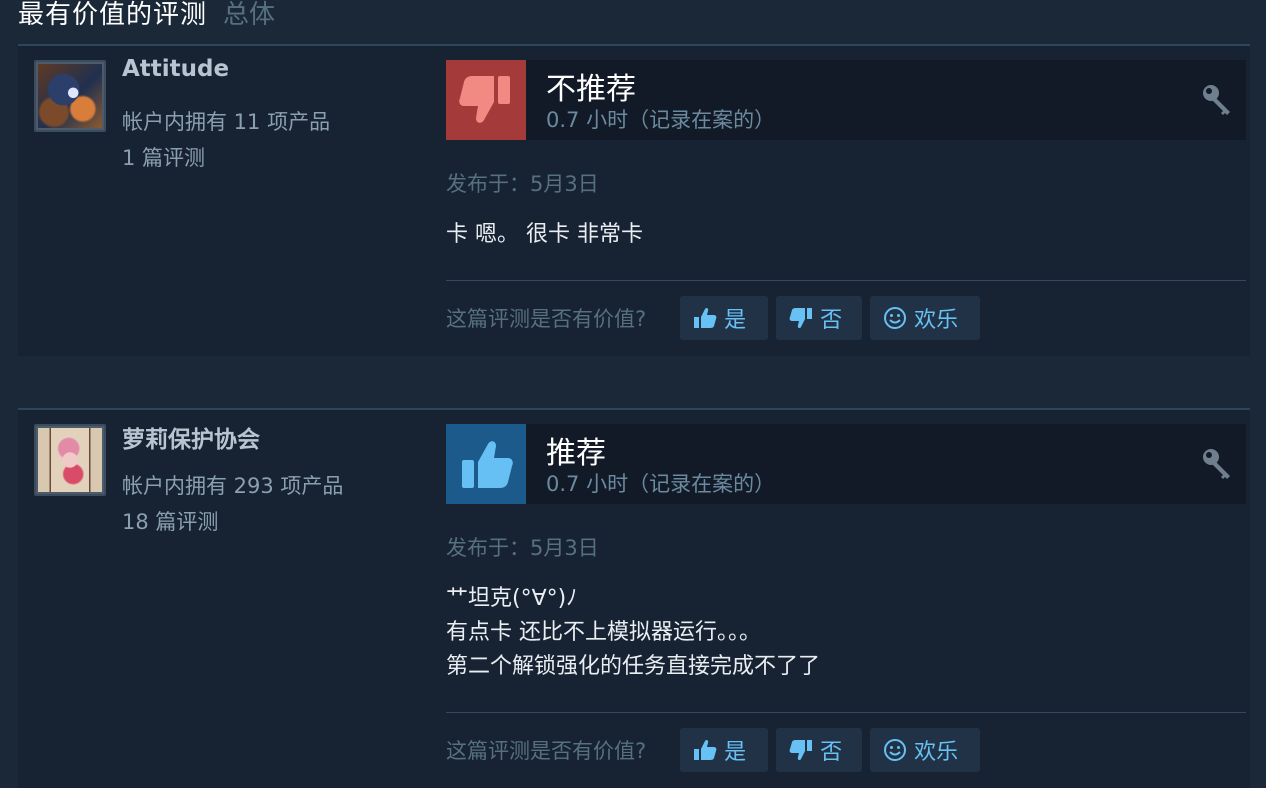 This screenshot has width=1266, height=788. I want to click on verdict-title: 推荐, so click(576, 453).